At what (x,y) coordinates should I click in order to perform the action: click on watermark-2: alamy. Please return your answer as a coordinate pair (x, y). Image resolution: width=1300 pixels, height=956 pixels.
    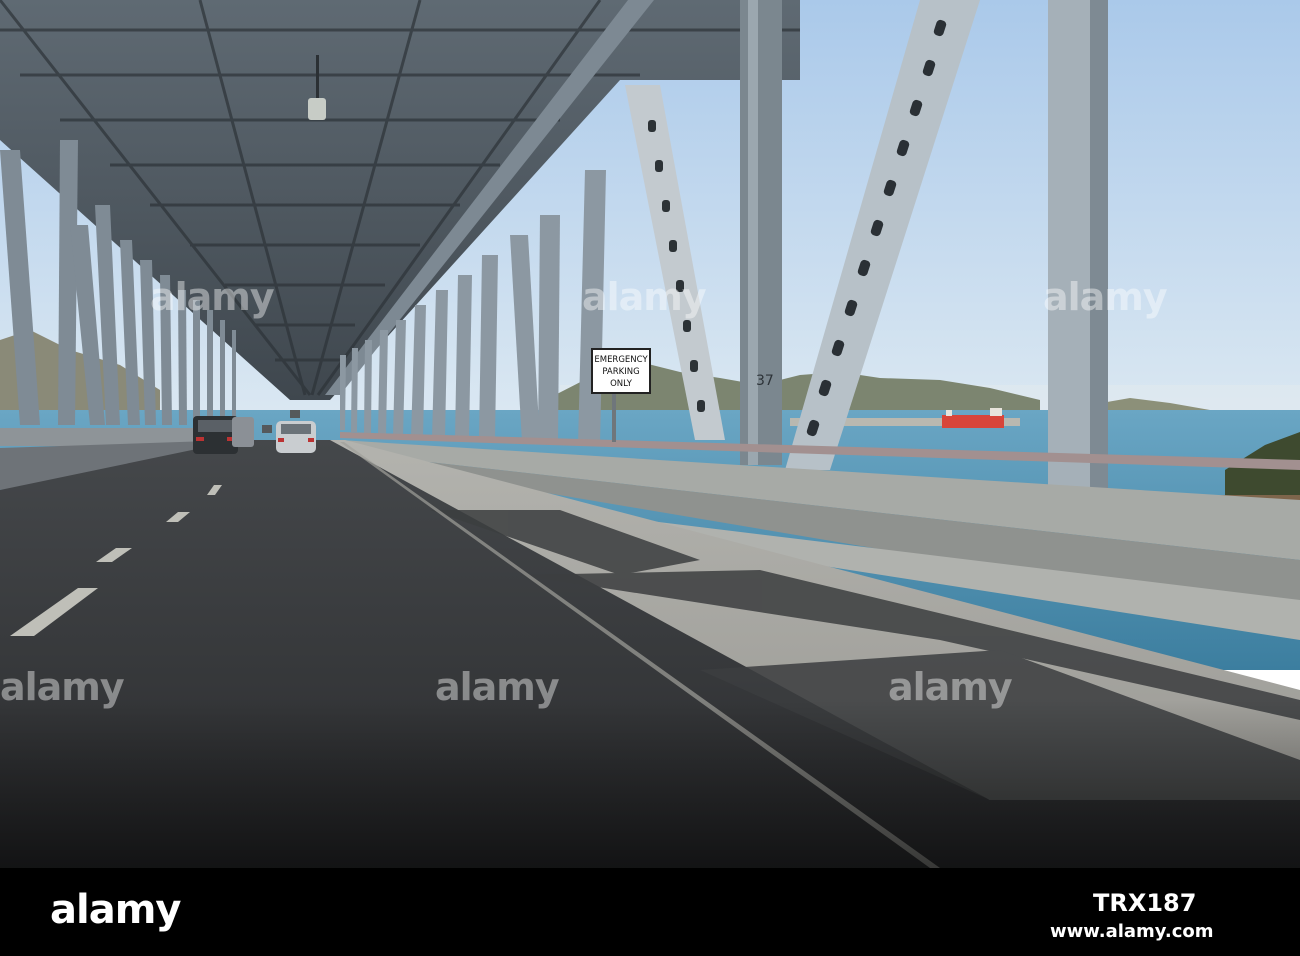
    Looking at the image, I should click on (644, 297).